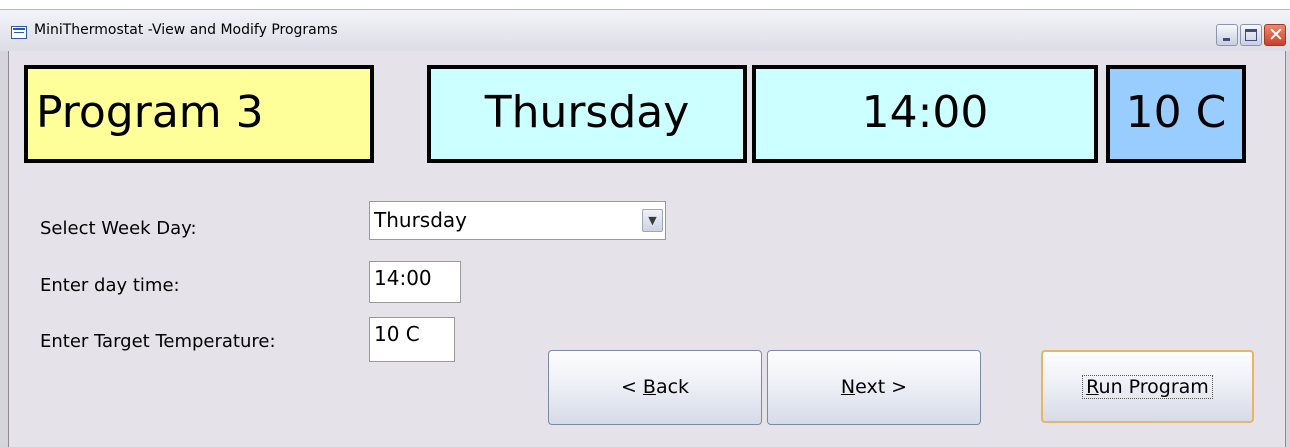 The image size is (1290, 447). I want to click on back-button-label: ack, so click(672, 387).